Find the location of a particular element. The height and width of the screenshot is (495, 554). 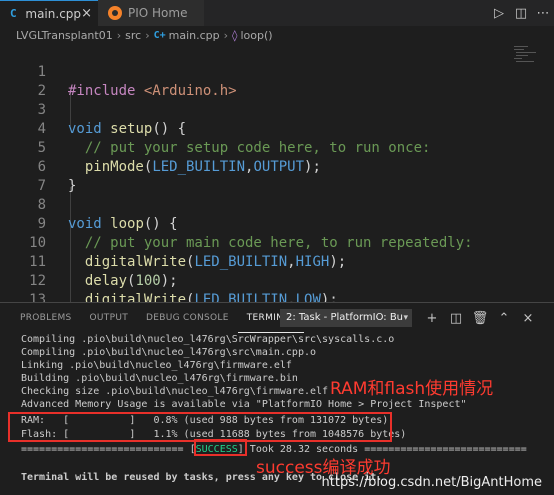

code-line: 11 delay(100); is located at coordinates (88, 261).